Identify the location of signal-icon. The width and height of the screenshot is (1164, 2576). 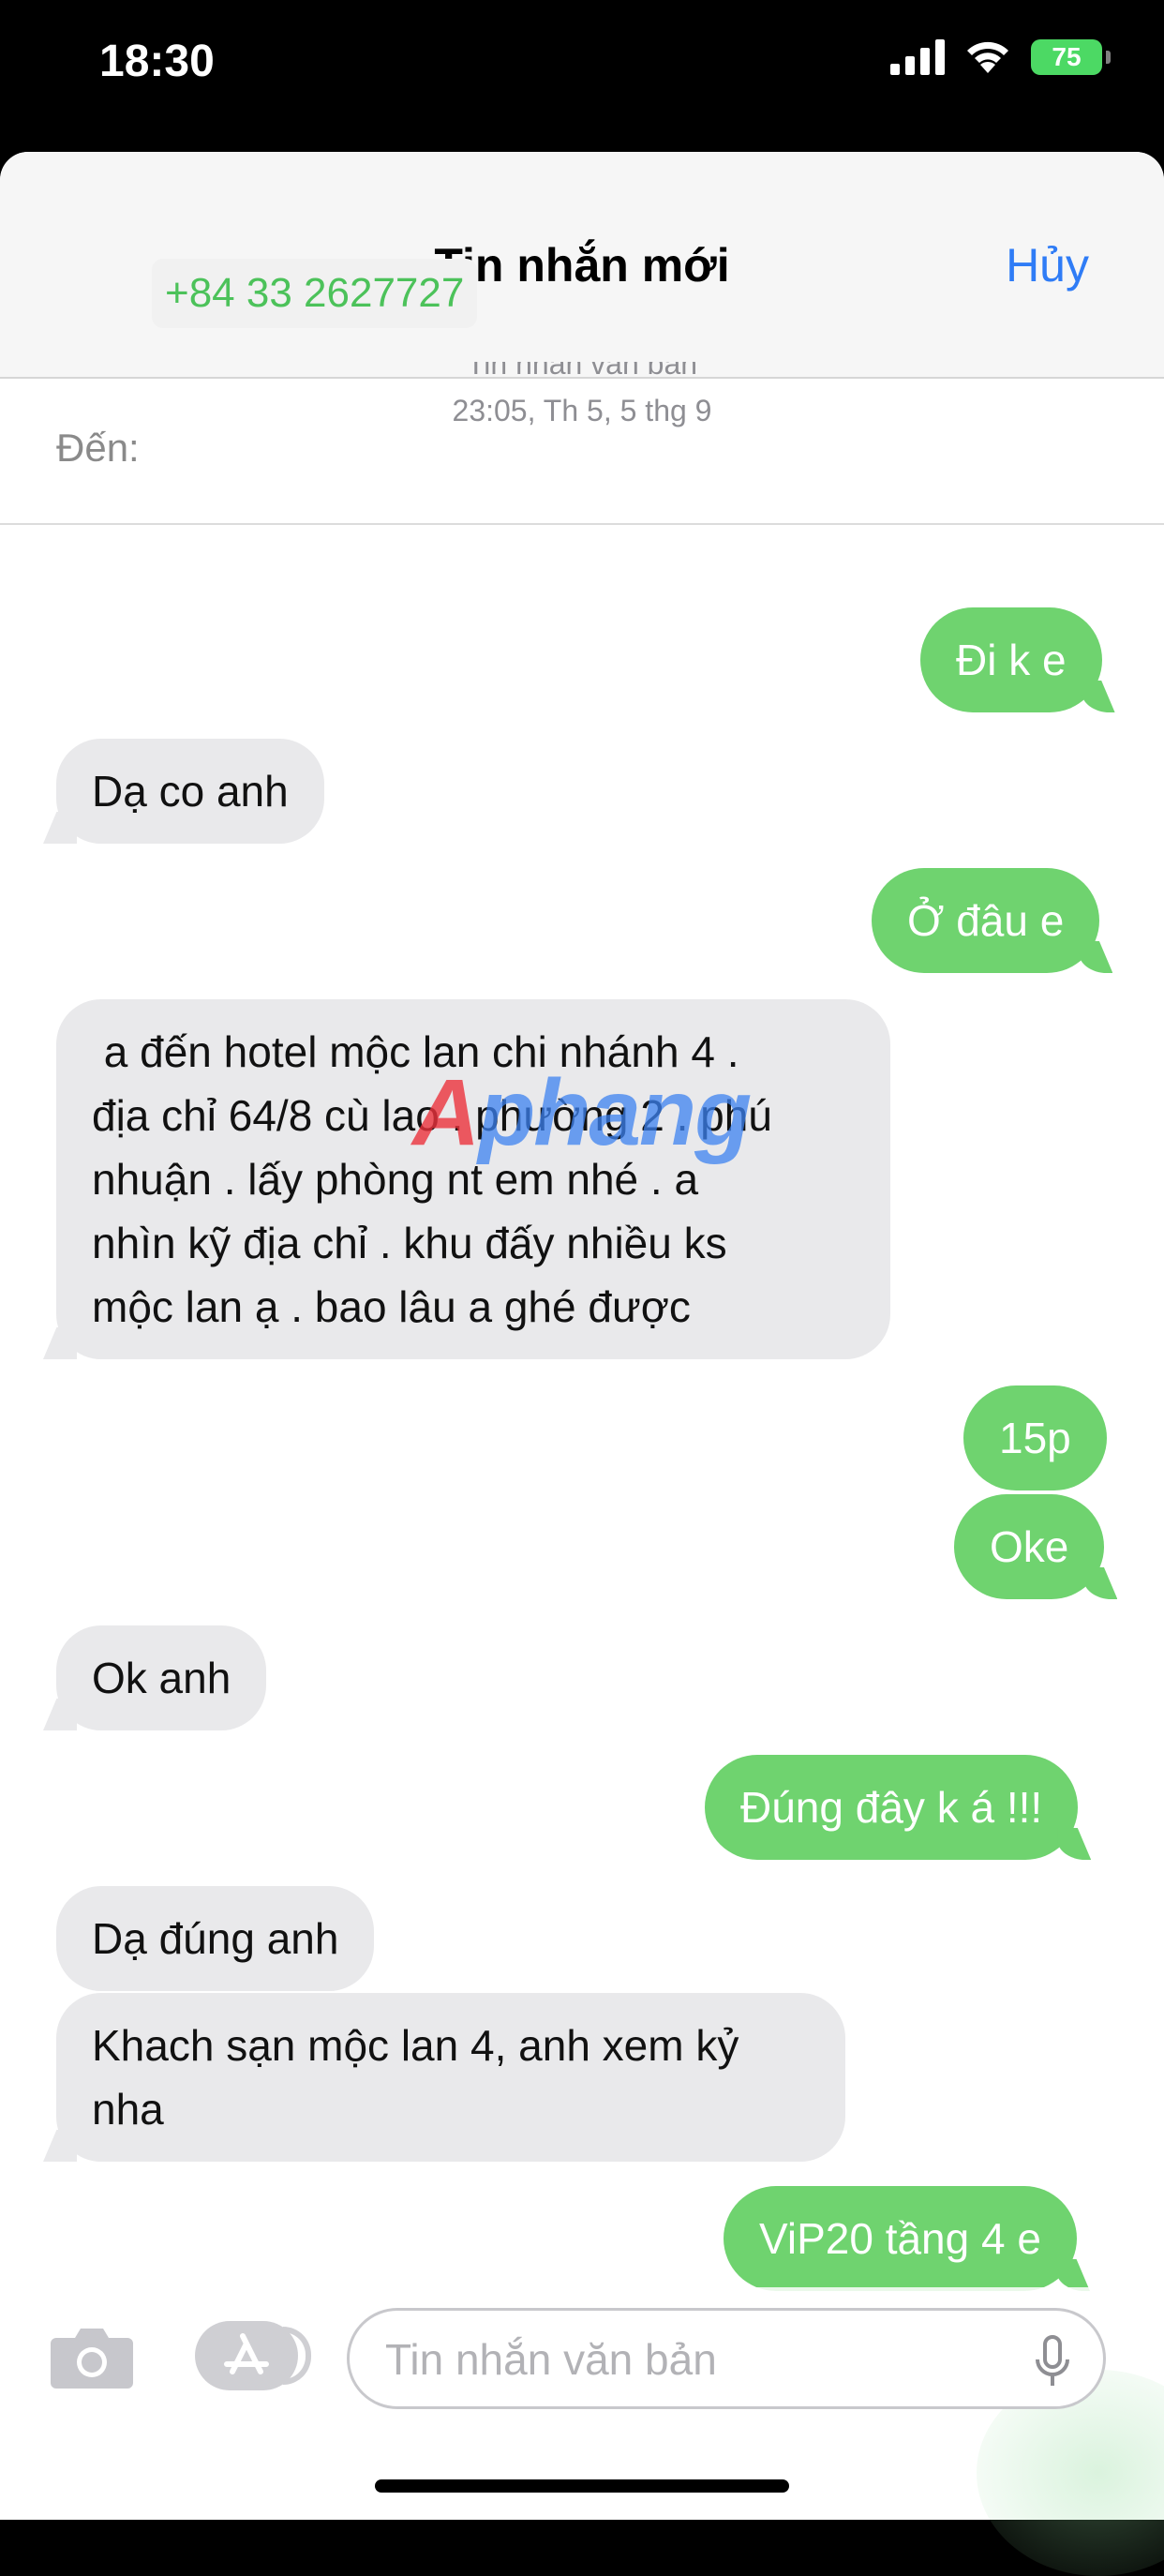
(918, 57).